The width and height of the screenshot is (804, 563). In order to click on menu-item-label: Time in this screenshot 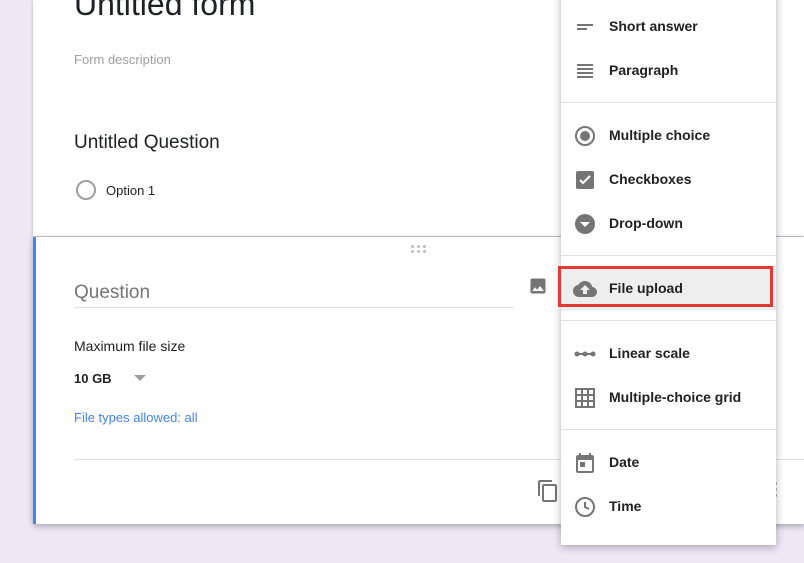, I will do `click(625, 506)`.